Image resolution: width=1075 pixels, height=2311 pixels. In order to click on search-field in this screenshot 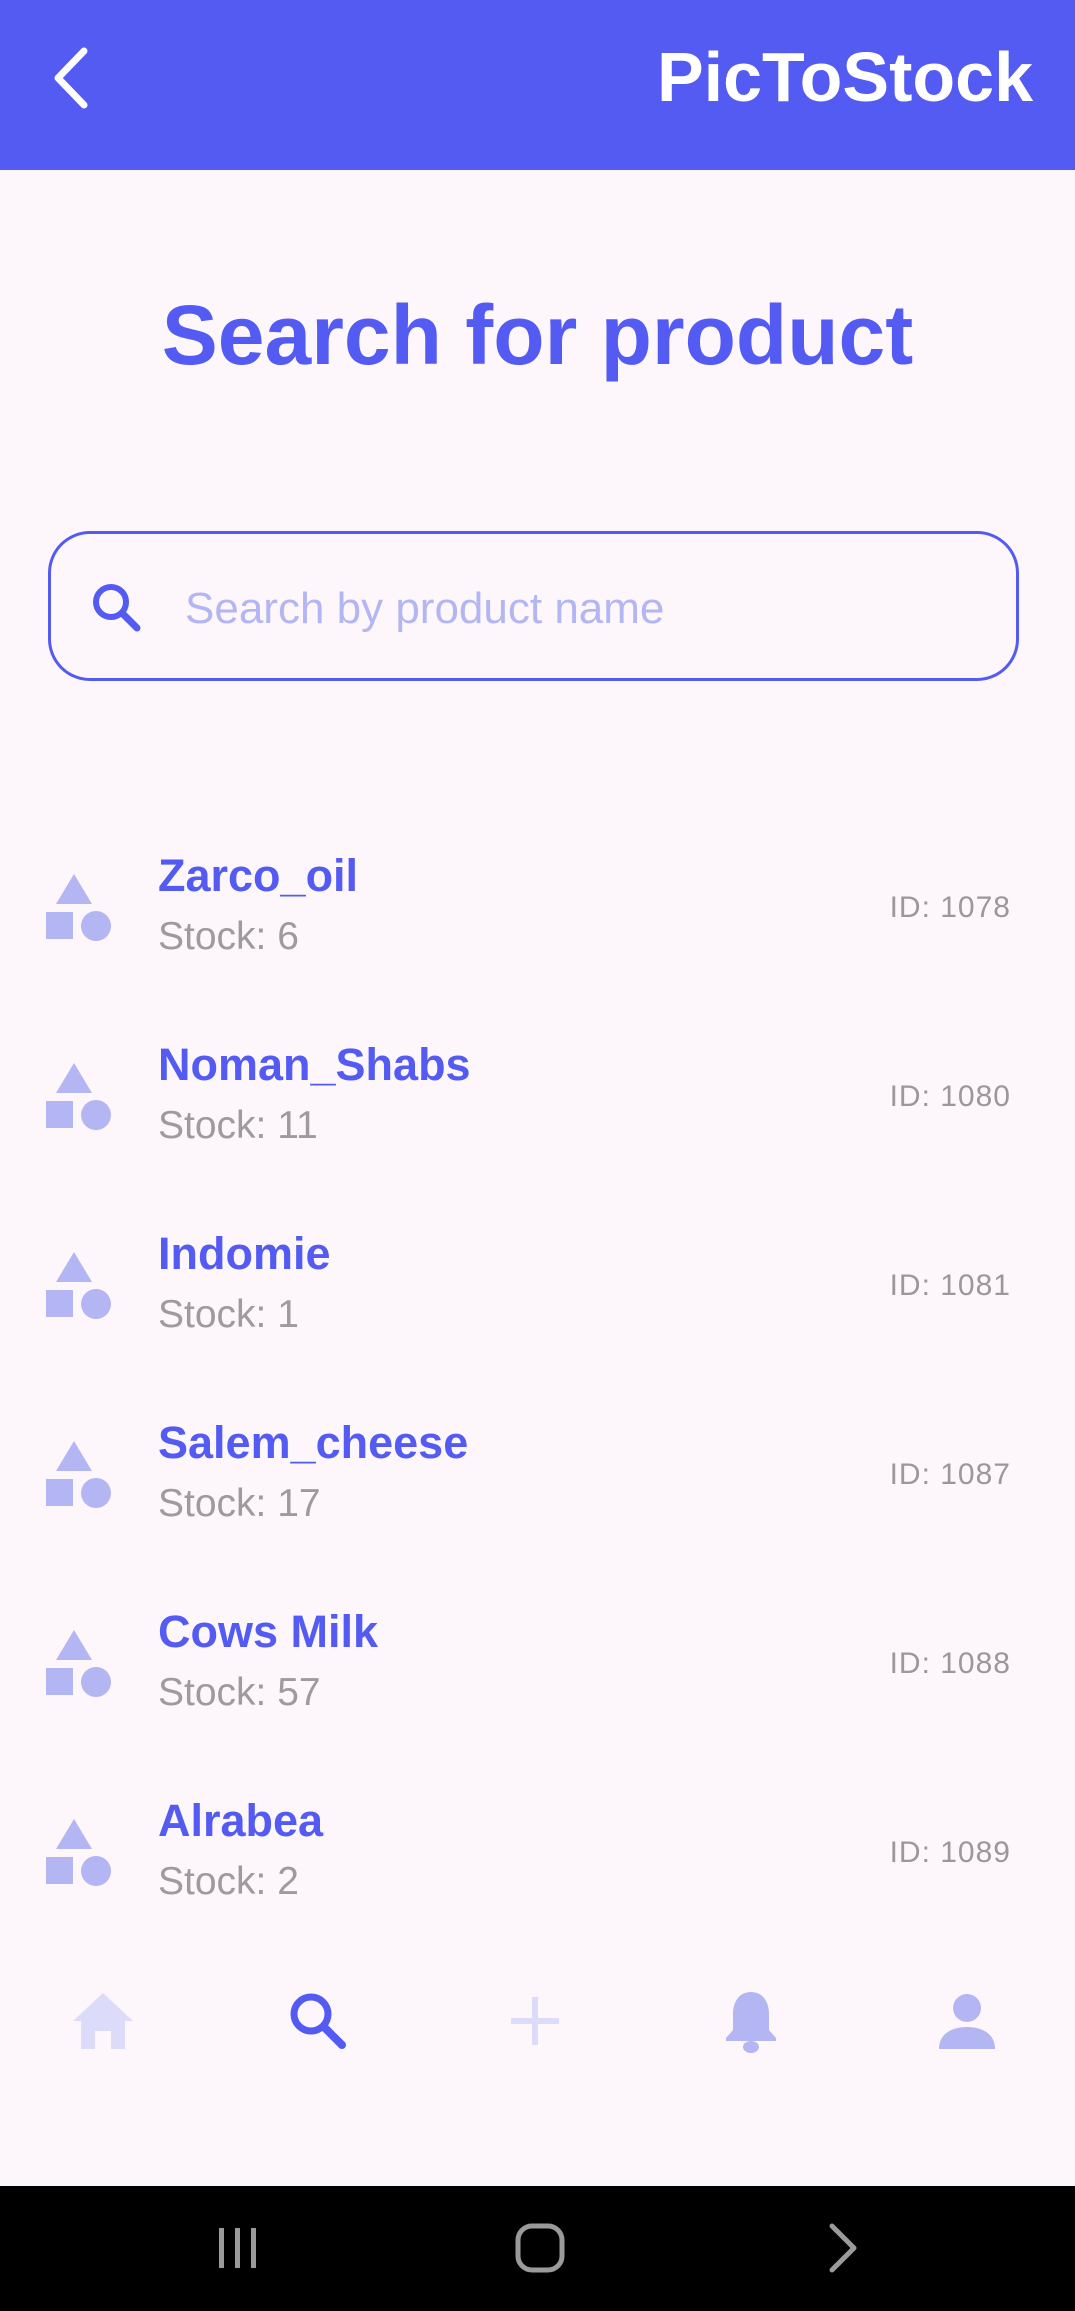, I will do `click(533, 606)`.